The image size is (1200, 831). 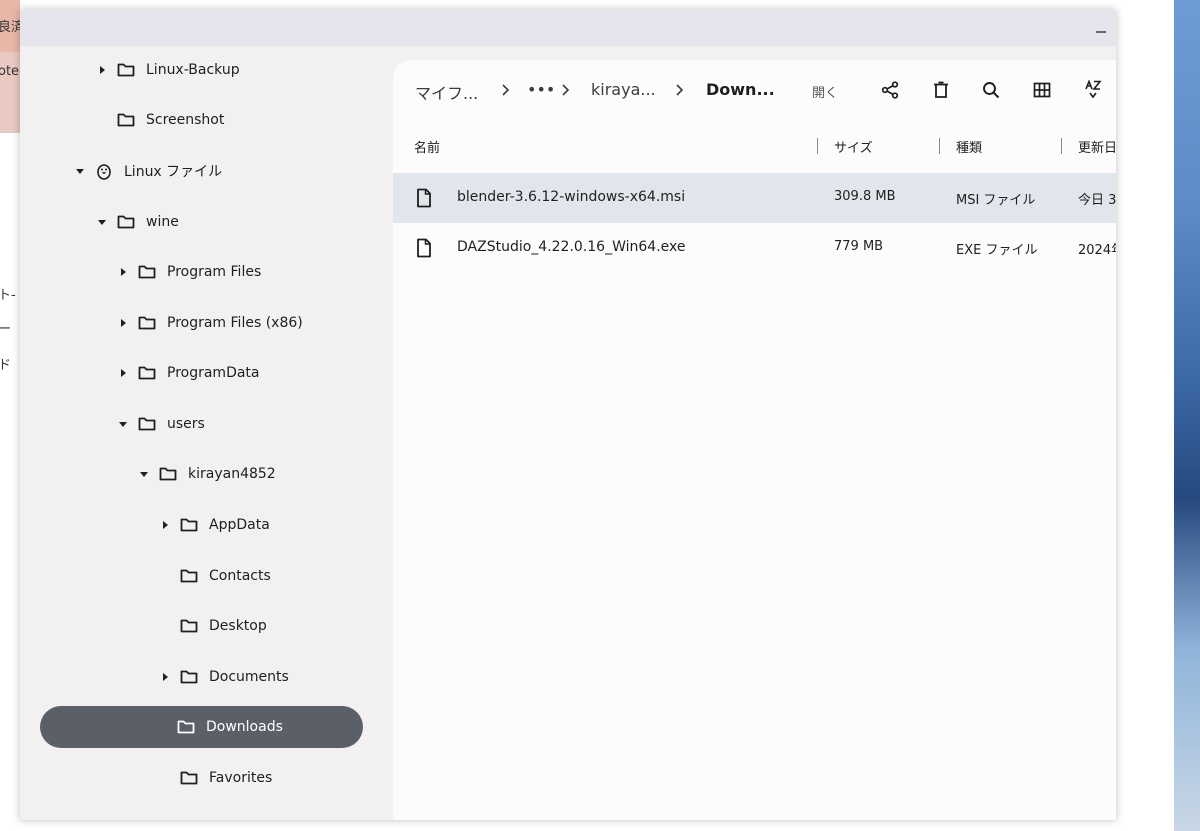 I want to click on column-header-type: 種類, so click(x=969, y=146).